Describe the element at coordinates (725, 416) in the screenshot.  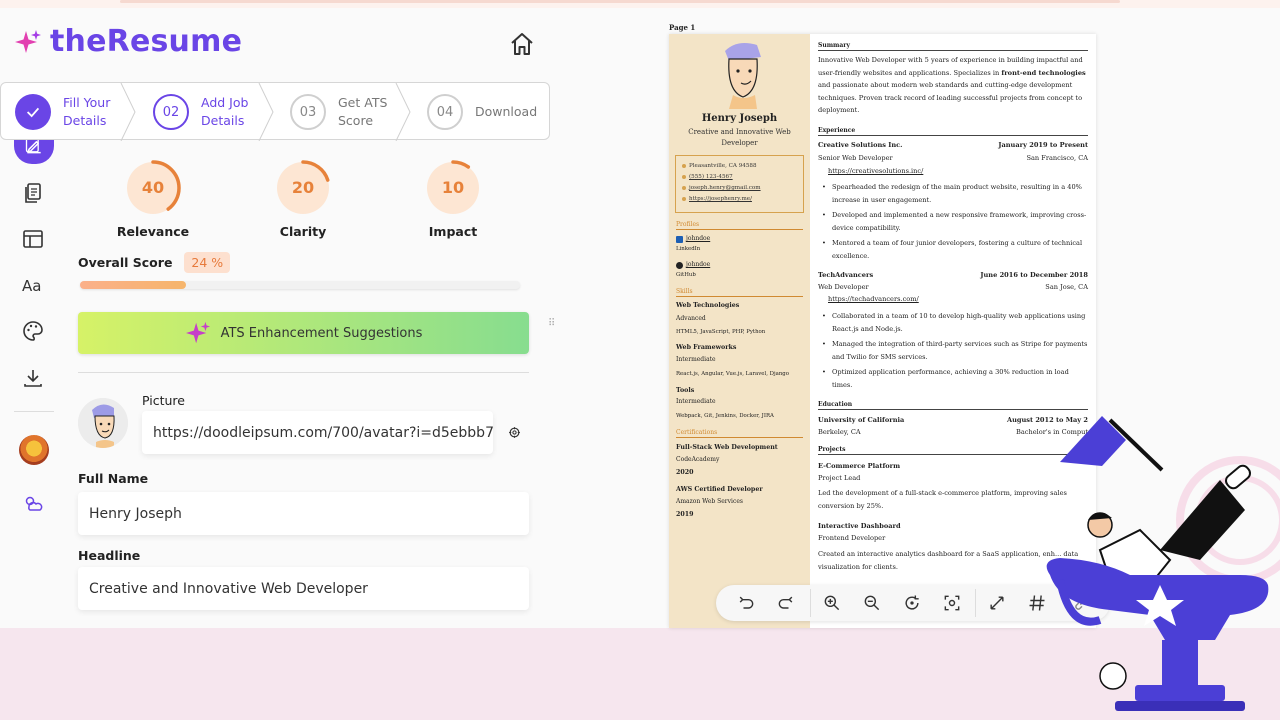
I see `skill-keywords: Webpack, Git, Jenkins, Docker, JIRA` at that location.